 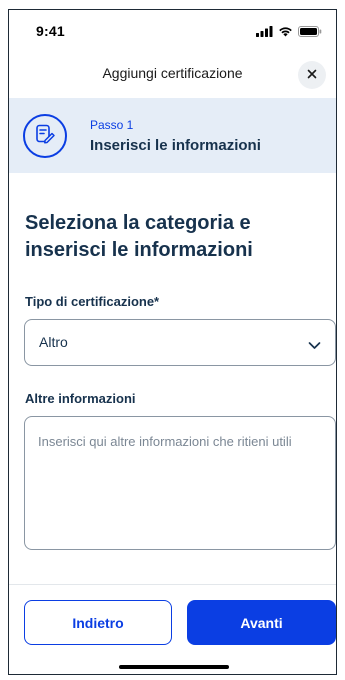 I want to click on close-button, so click(x=312, y=75).